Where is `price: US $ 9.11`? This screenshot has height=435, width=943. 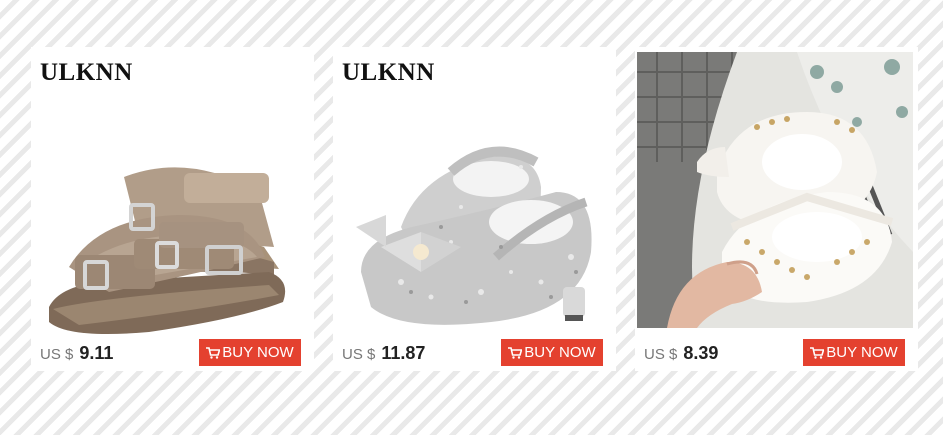
price: US $ 9.11 is located at coordinates (76, 354).